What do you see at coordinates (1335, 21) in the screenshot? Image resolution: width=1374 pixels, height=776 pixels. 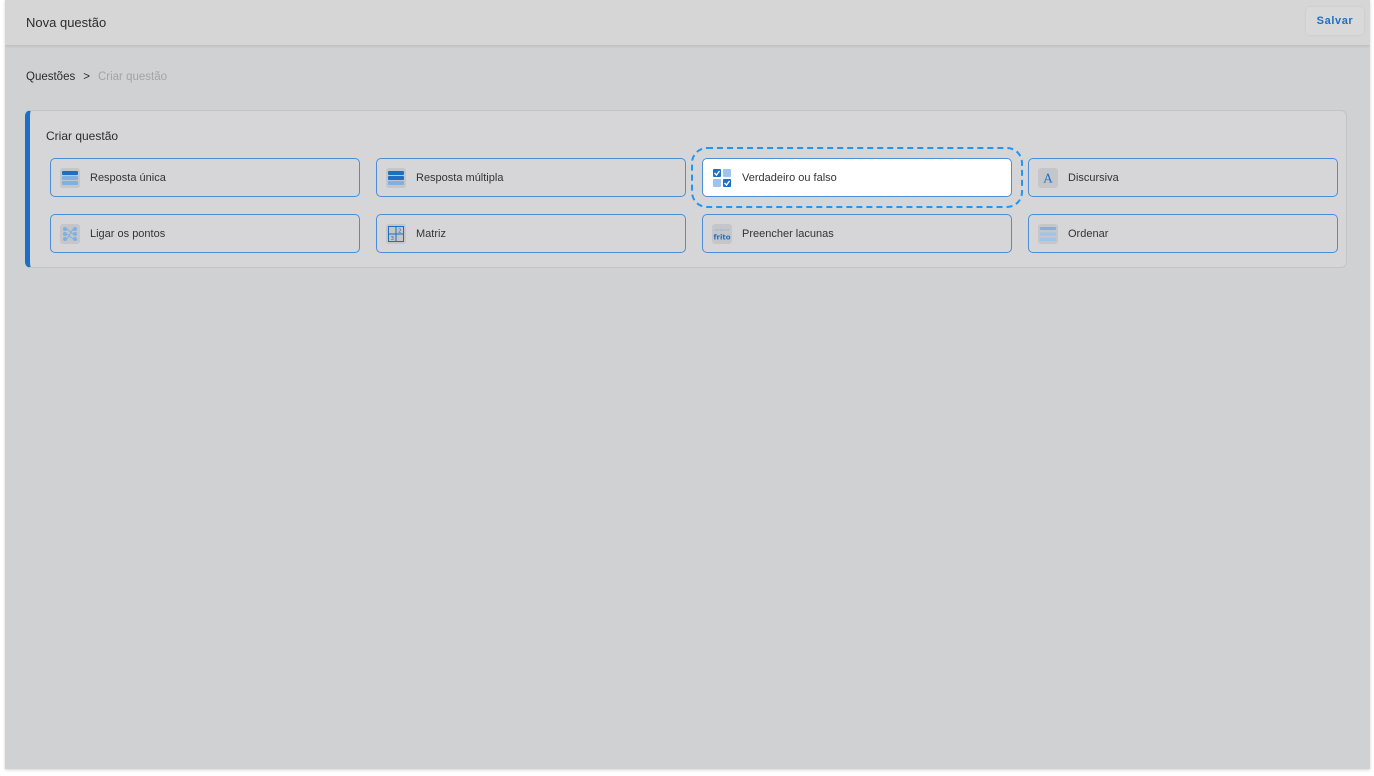 I see `save-button: Salvar` at bounding box center [1335, 21].